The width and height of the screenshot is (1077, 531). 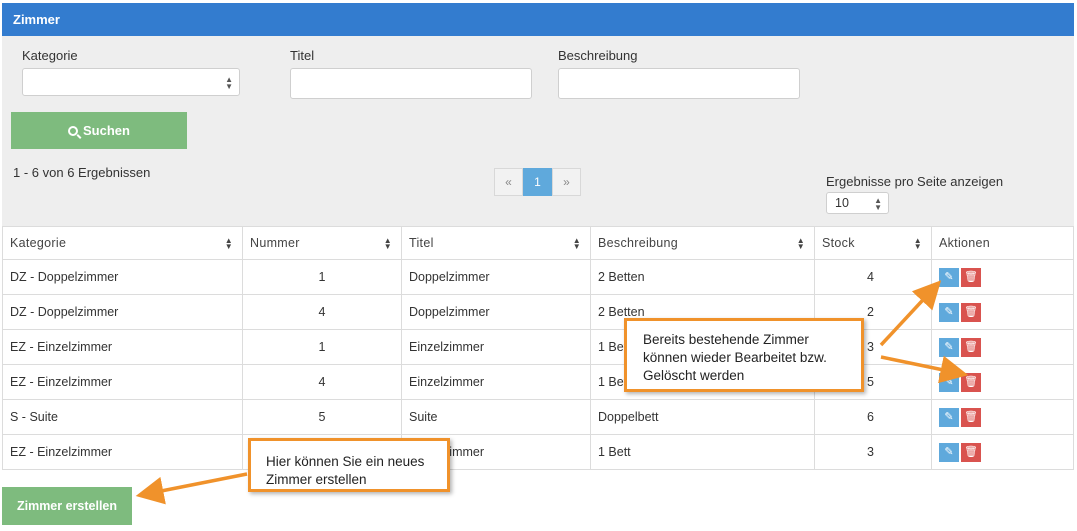 I want to click on arrow-to-delete, so click(x=924, y=369).